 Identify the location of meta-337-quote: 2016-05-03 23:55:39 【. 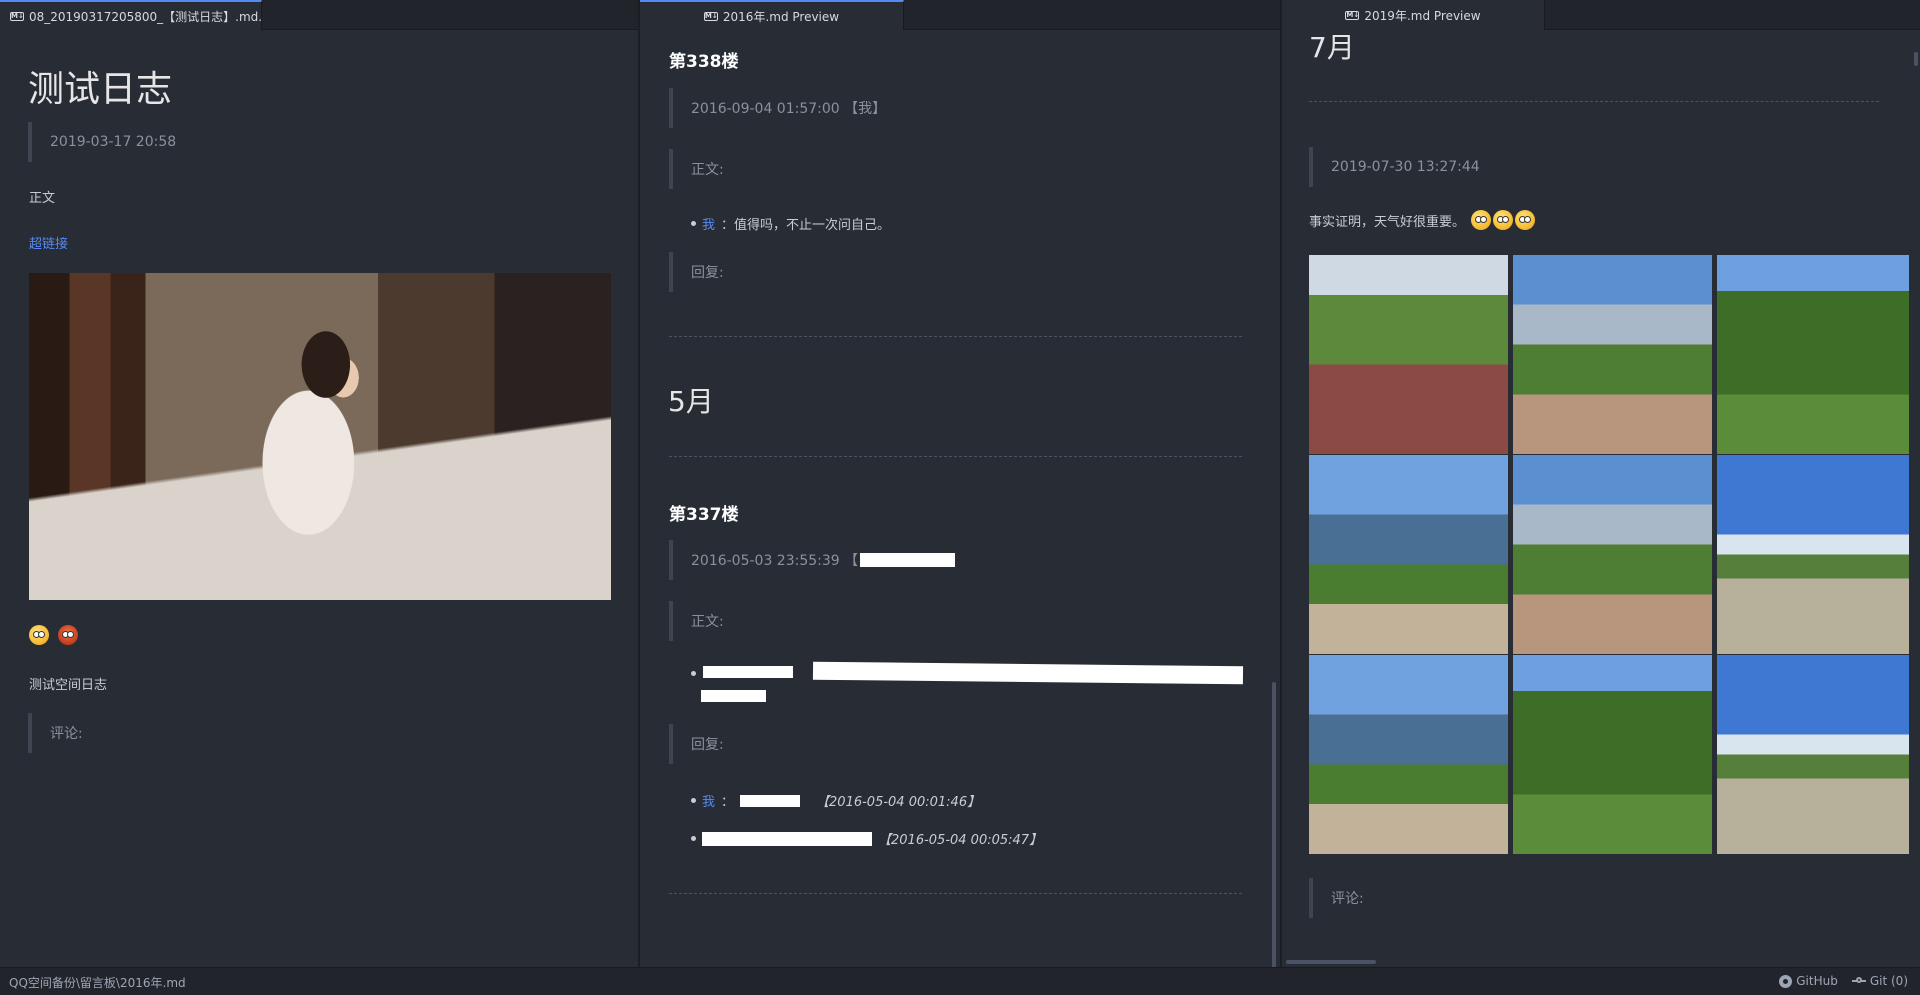
(949, 560).